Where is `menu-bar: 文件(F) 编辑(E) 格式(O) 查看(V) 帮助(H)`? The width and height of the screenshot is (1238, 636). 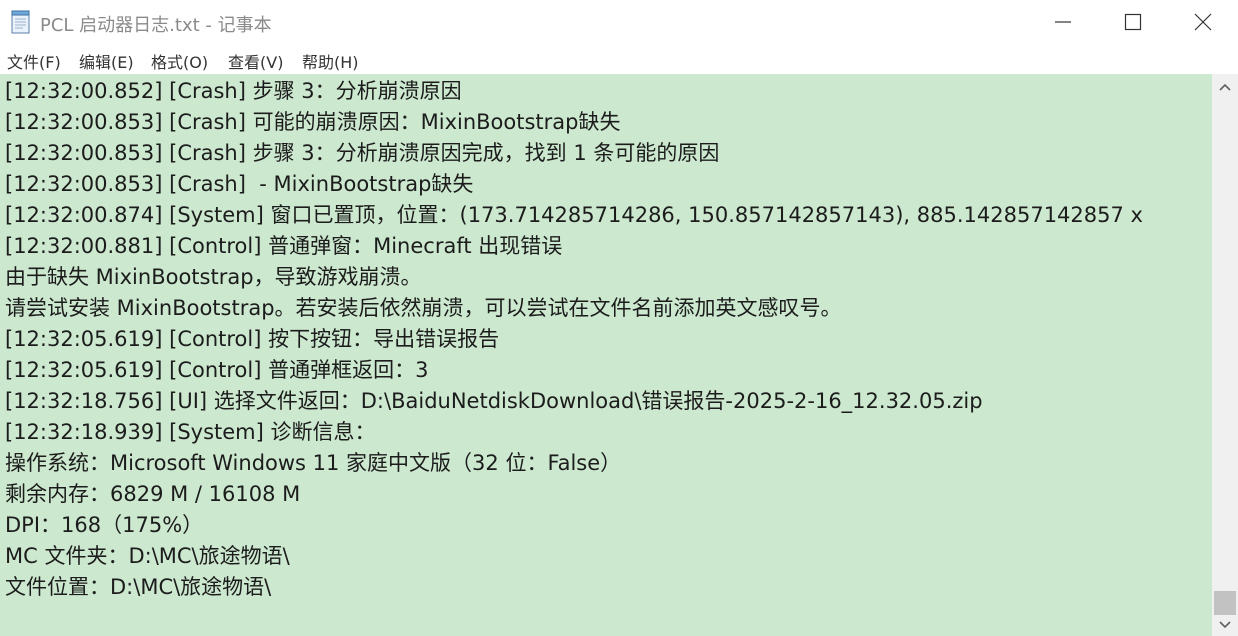
menu-bar: 文件(F) 编辑(E) 格式(O) 查看(V) 帮助(H) is located at coordinates (619, 59).